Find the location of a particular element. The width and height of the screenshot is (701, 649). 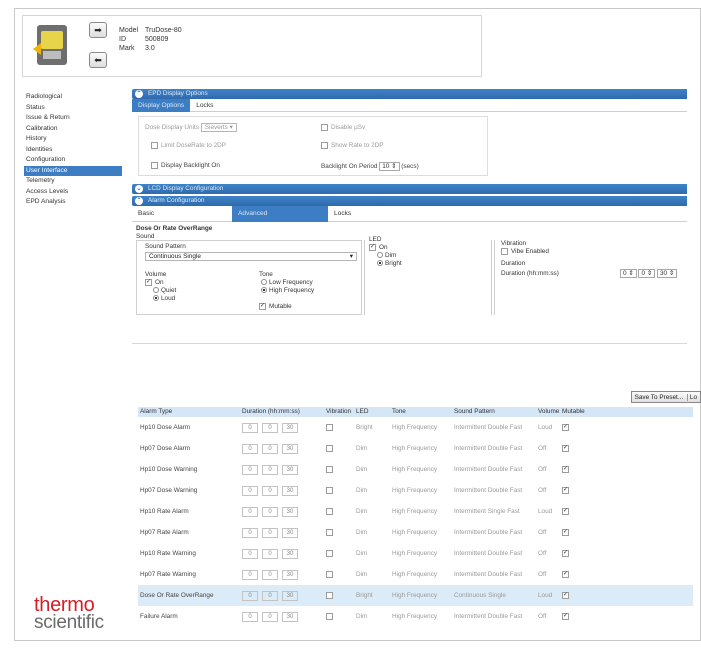

lcd-display-bar: ⌄ LCD Display Configuration is located at coordinates (409, 189).